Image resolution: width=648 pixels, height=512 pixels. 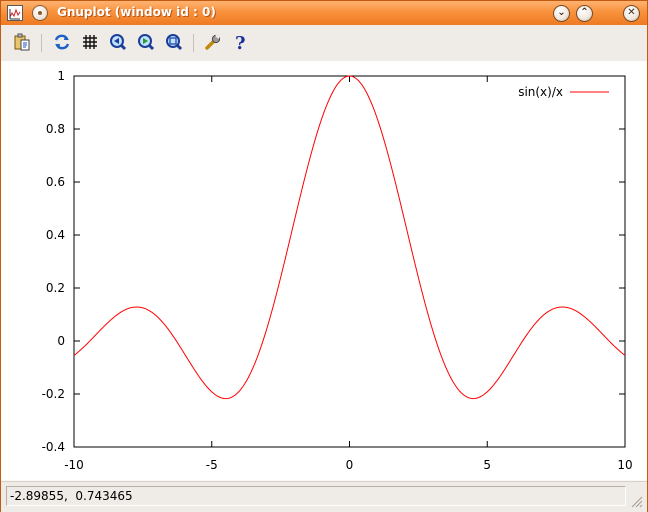 I want to click on window-menu-icon, so click(x=40, y=13).